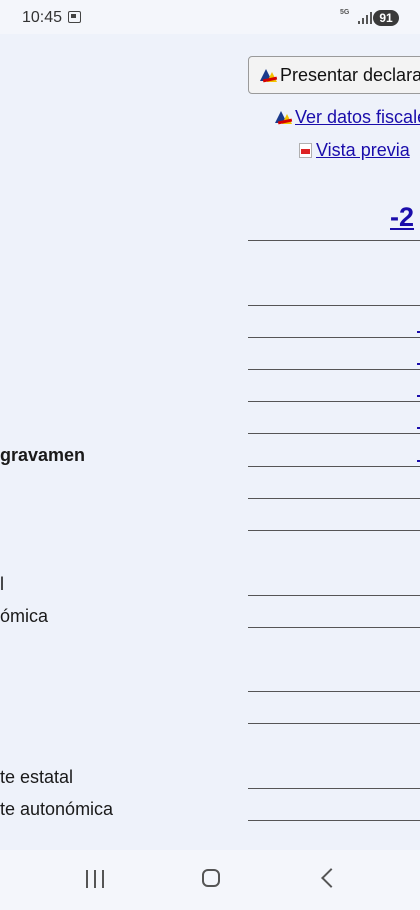 The width and height of the screenshot is (420, 910). What do you see at coordinates (357, 117) in the screenshot?
I see `view-fiscal-data-label: Ver datos fiscales` at bounding box center [357, 117].